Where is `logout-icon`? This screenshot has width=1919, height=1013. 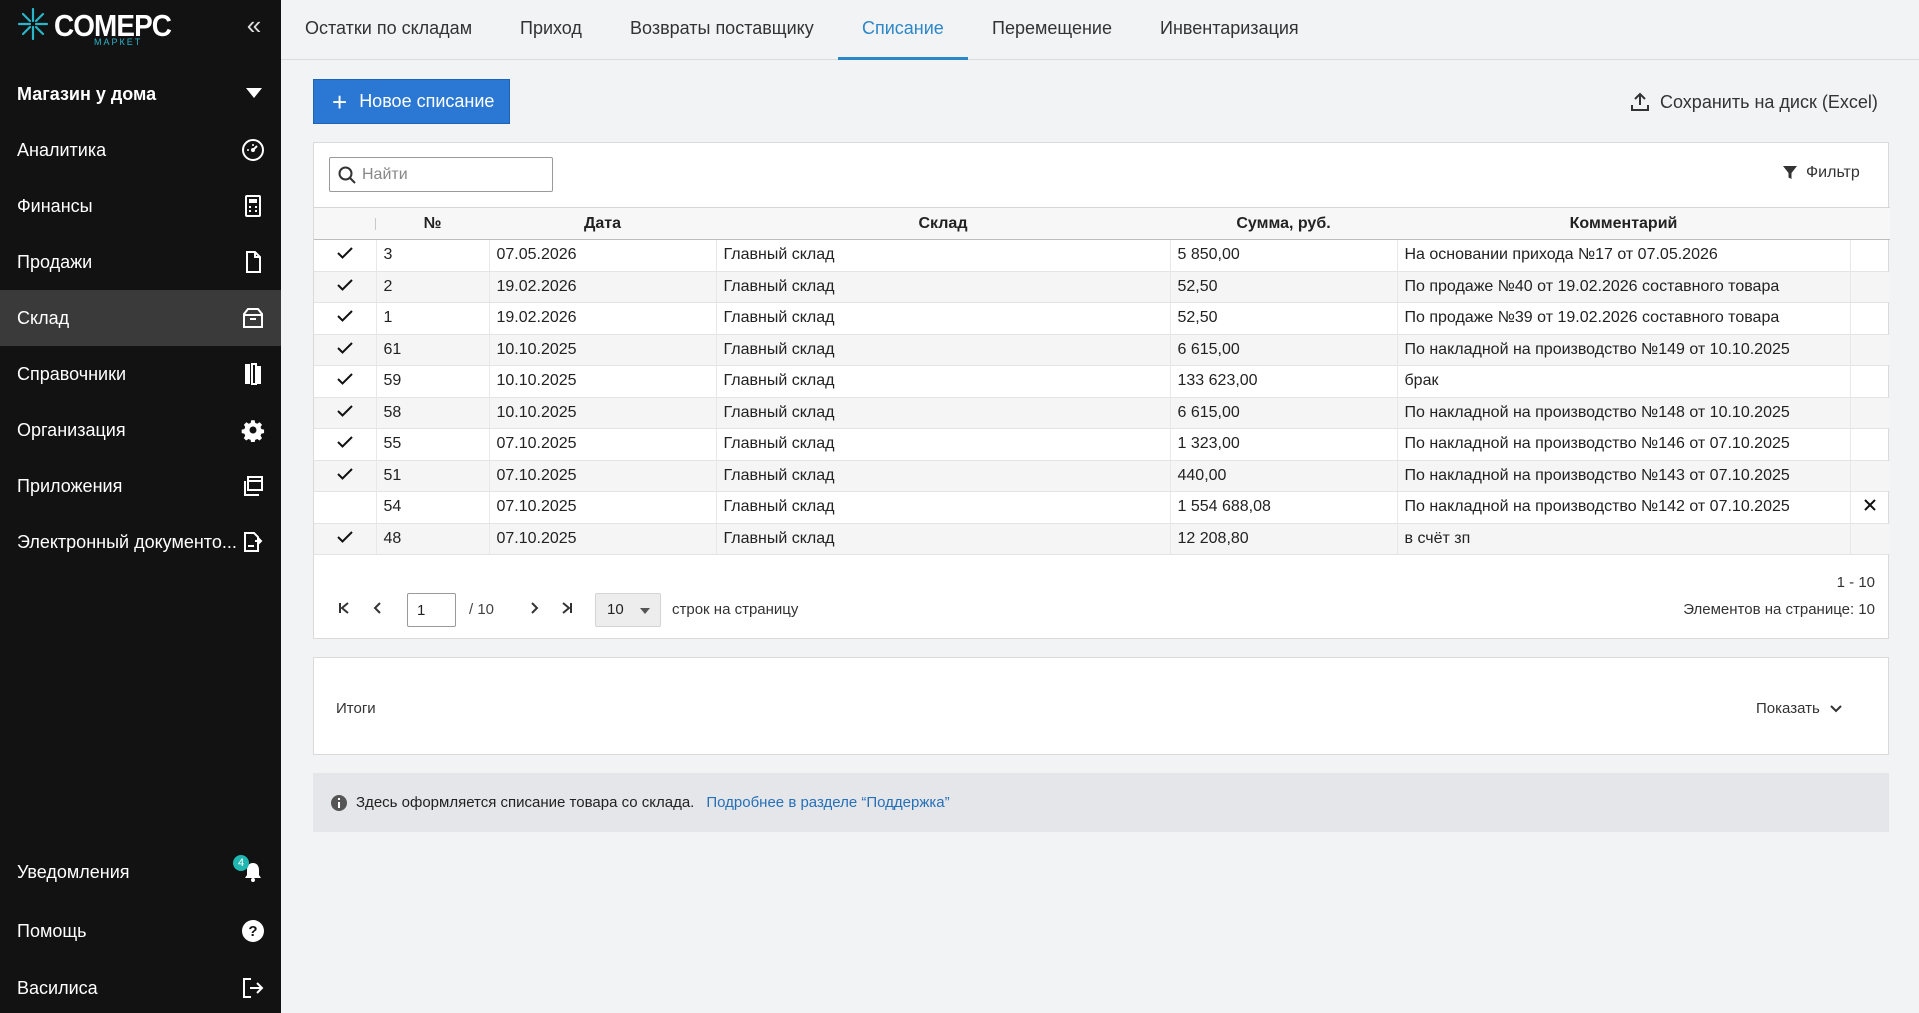 logout-icon is located at coordinates (253, 988).